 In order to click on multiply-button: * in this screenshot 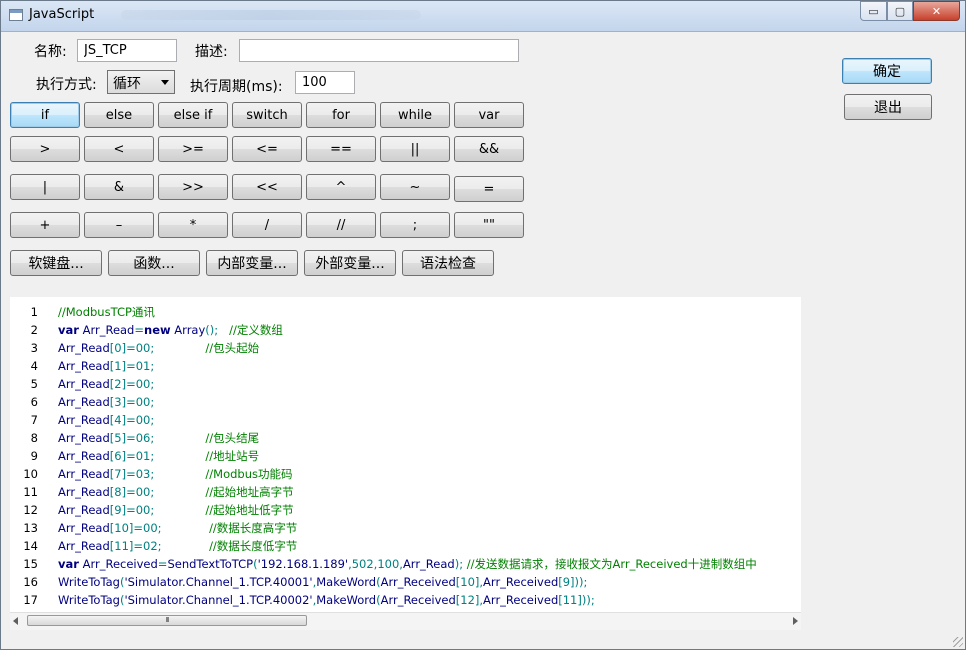, I will do `click(193, 225)`.